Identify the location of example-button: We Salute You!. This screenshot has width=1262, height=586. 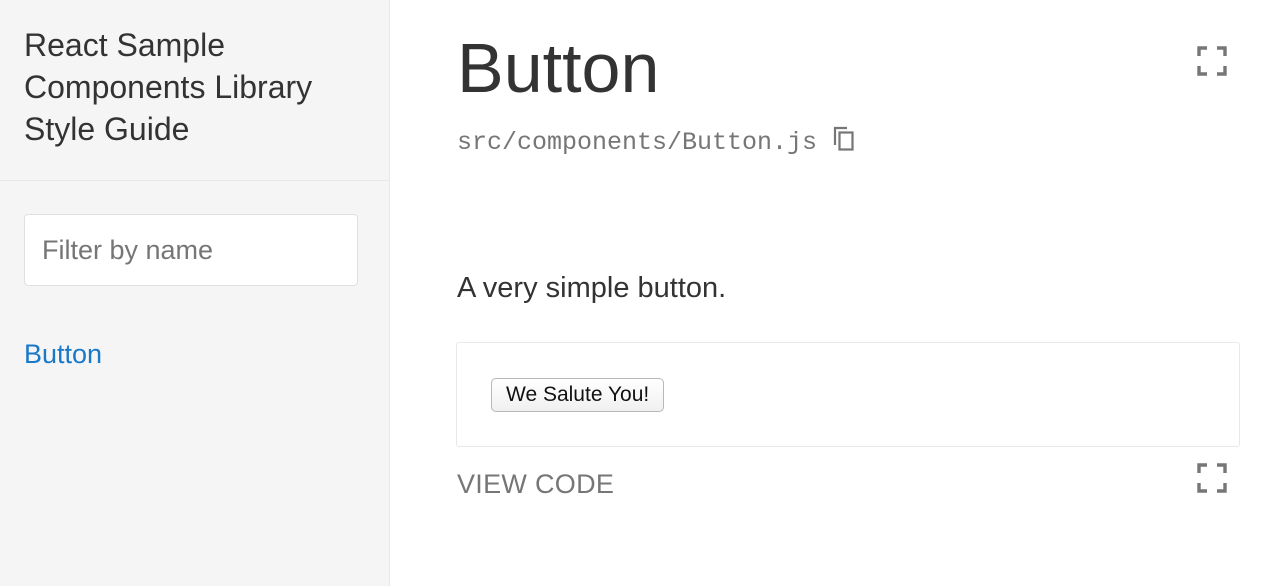
(578, 395).